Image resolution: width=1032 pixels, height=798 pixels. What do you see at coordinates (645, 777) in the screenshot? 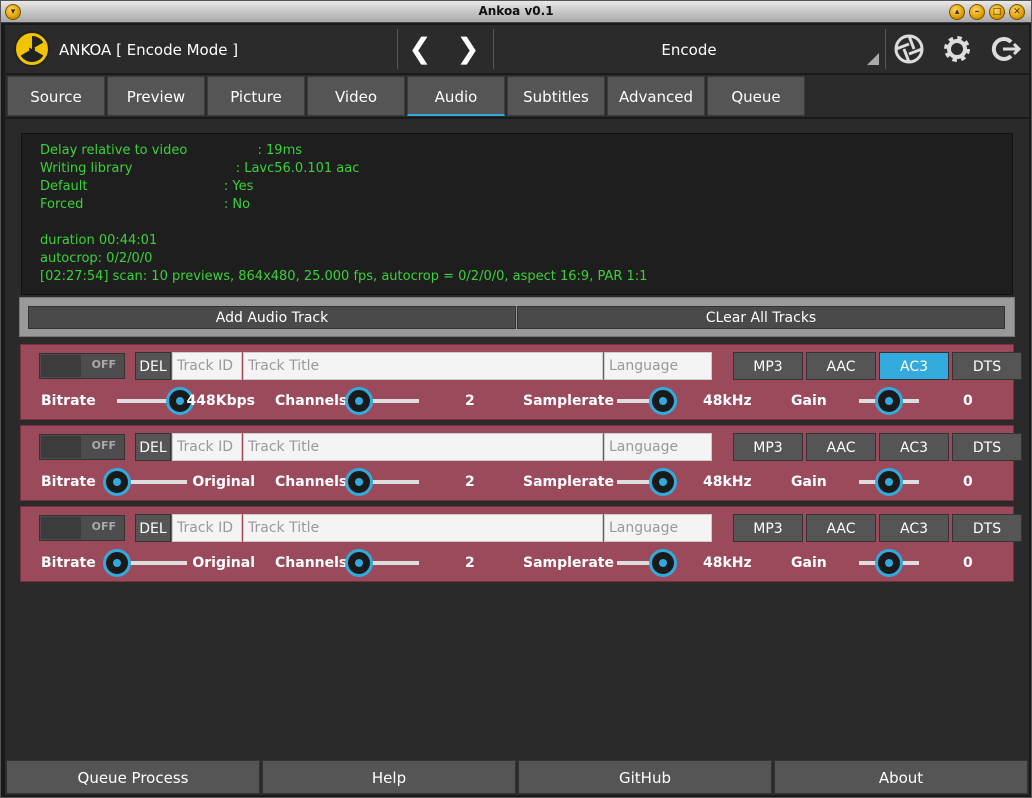
I see `github-button: GitHub` at bounding box center [645, 777].